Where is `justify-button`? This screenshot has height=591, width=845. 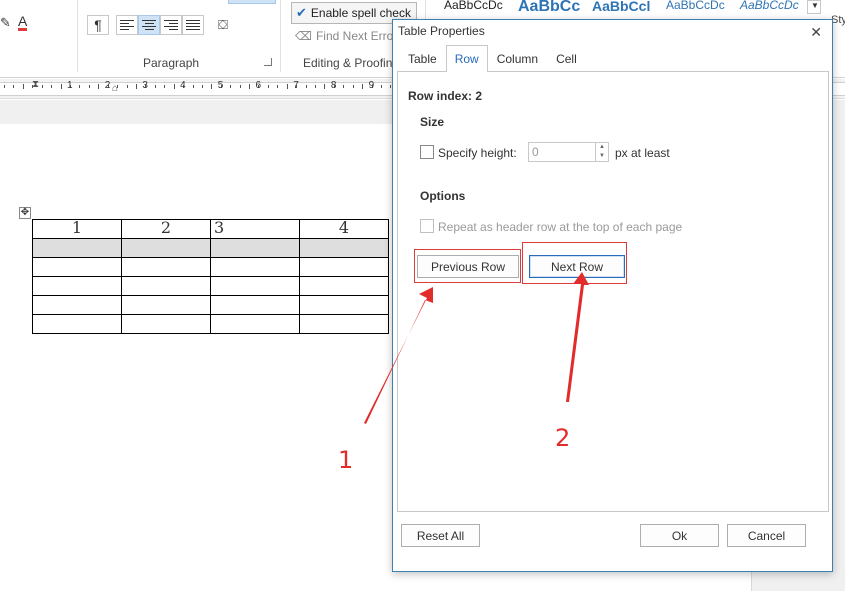
justify-button is located at coordinates (193, 25).